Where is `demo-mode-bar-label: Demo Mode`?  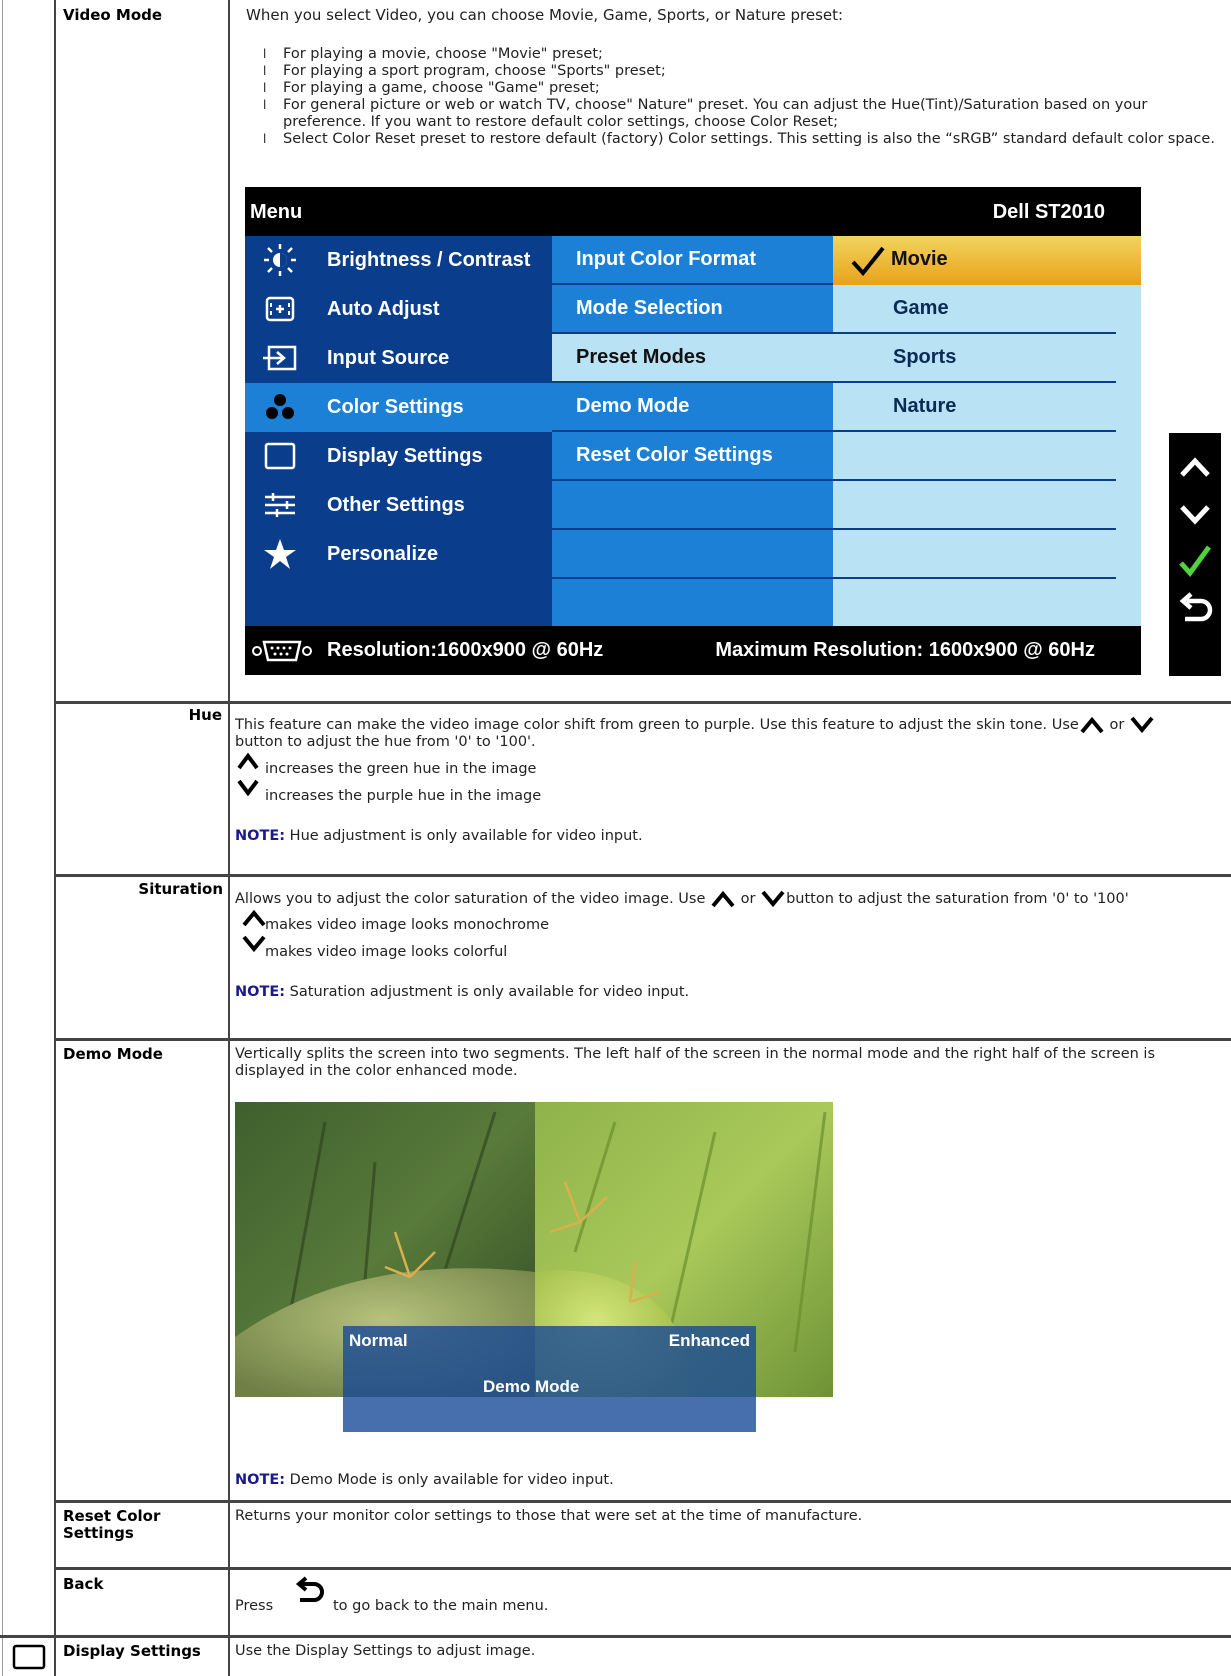 demo-mode-bar-label: Demo Mode is located at coordinates (531, 1386).